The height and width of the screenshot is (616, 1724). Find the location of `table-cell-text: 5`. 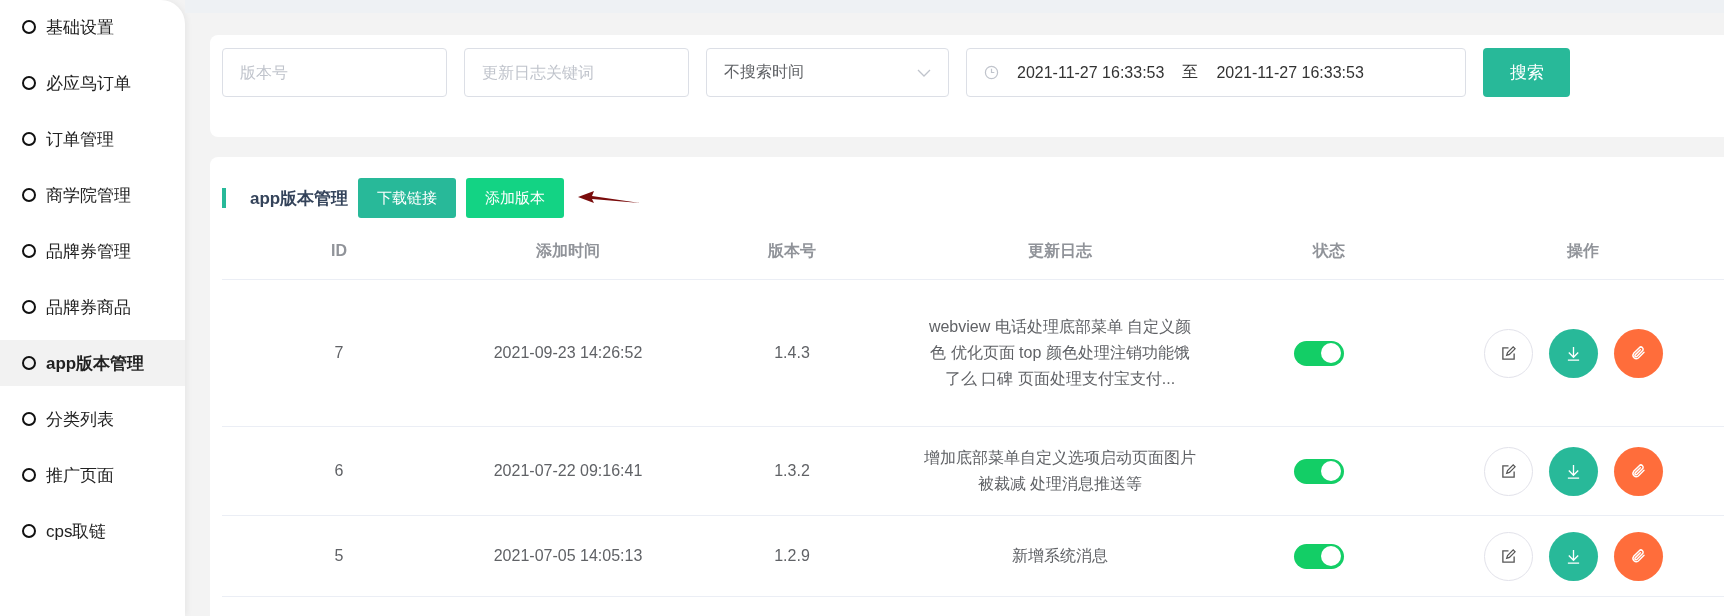

table-cell-text: 5 is located at coordinates (339, 556).